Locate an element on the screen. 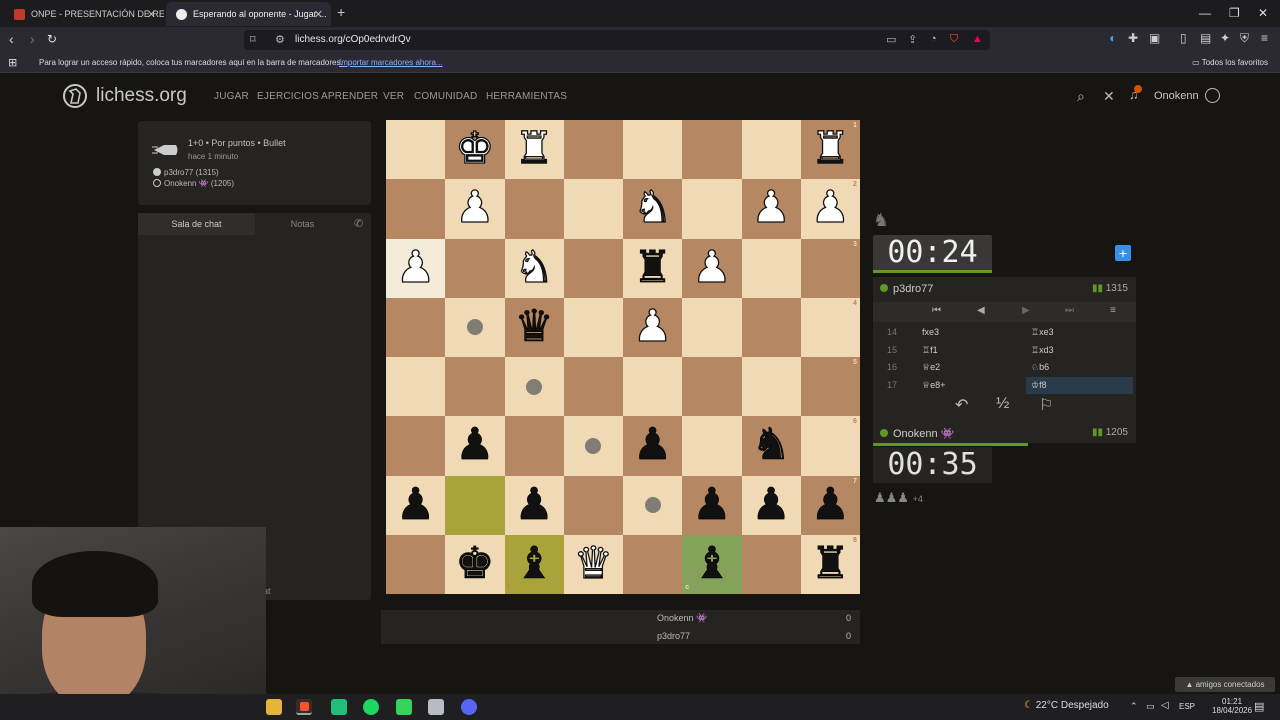 The image size is (1280, 720). spotify-icon is located at coordinates (371, 707).